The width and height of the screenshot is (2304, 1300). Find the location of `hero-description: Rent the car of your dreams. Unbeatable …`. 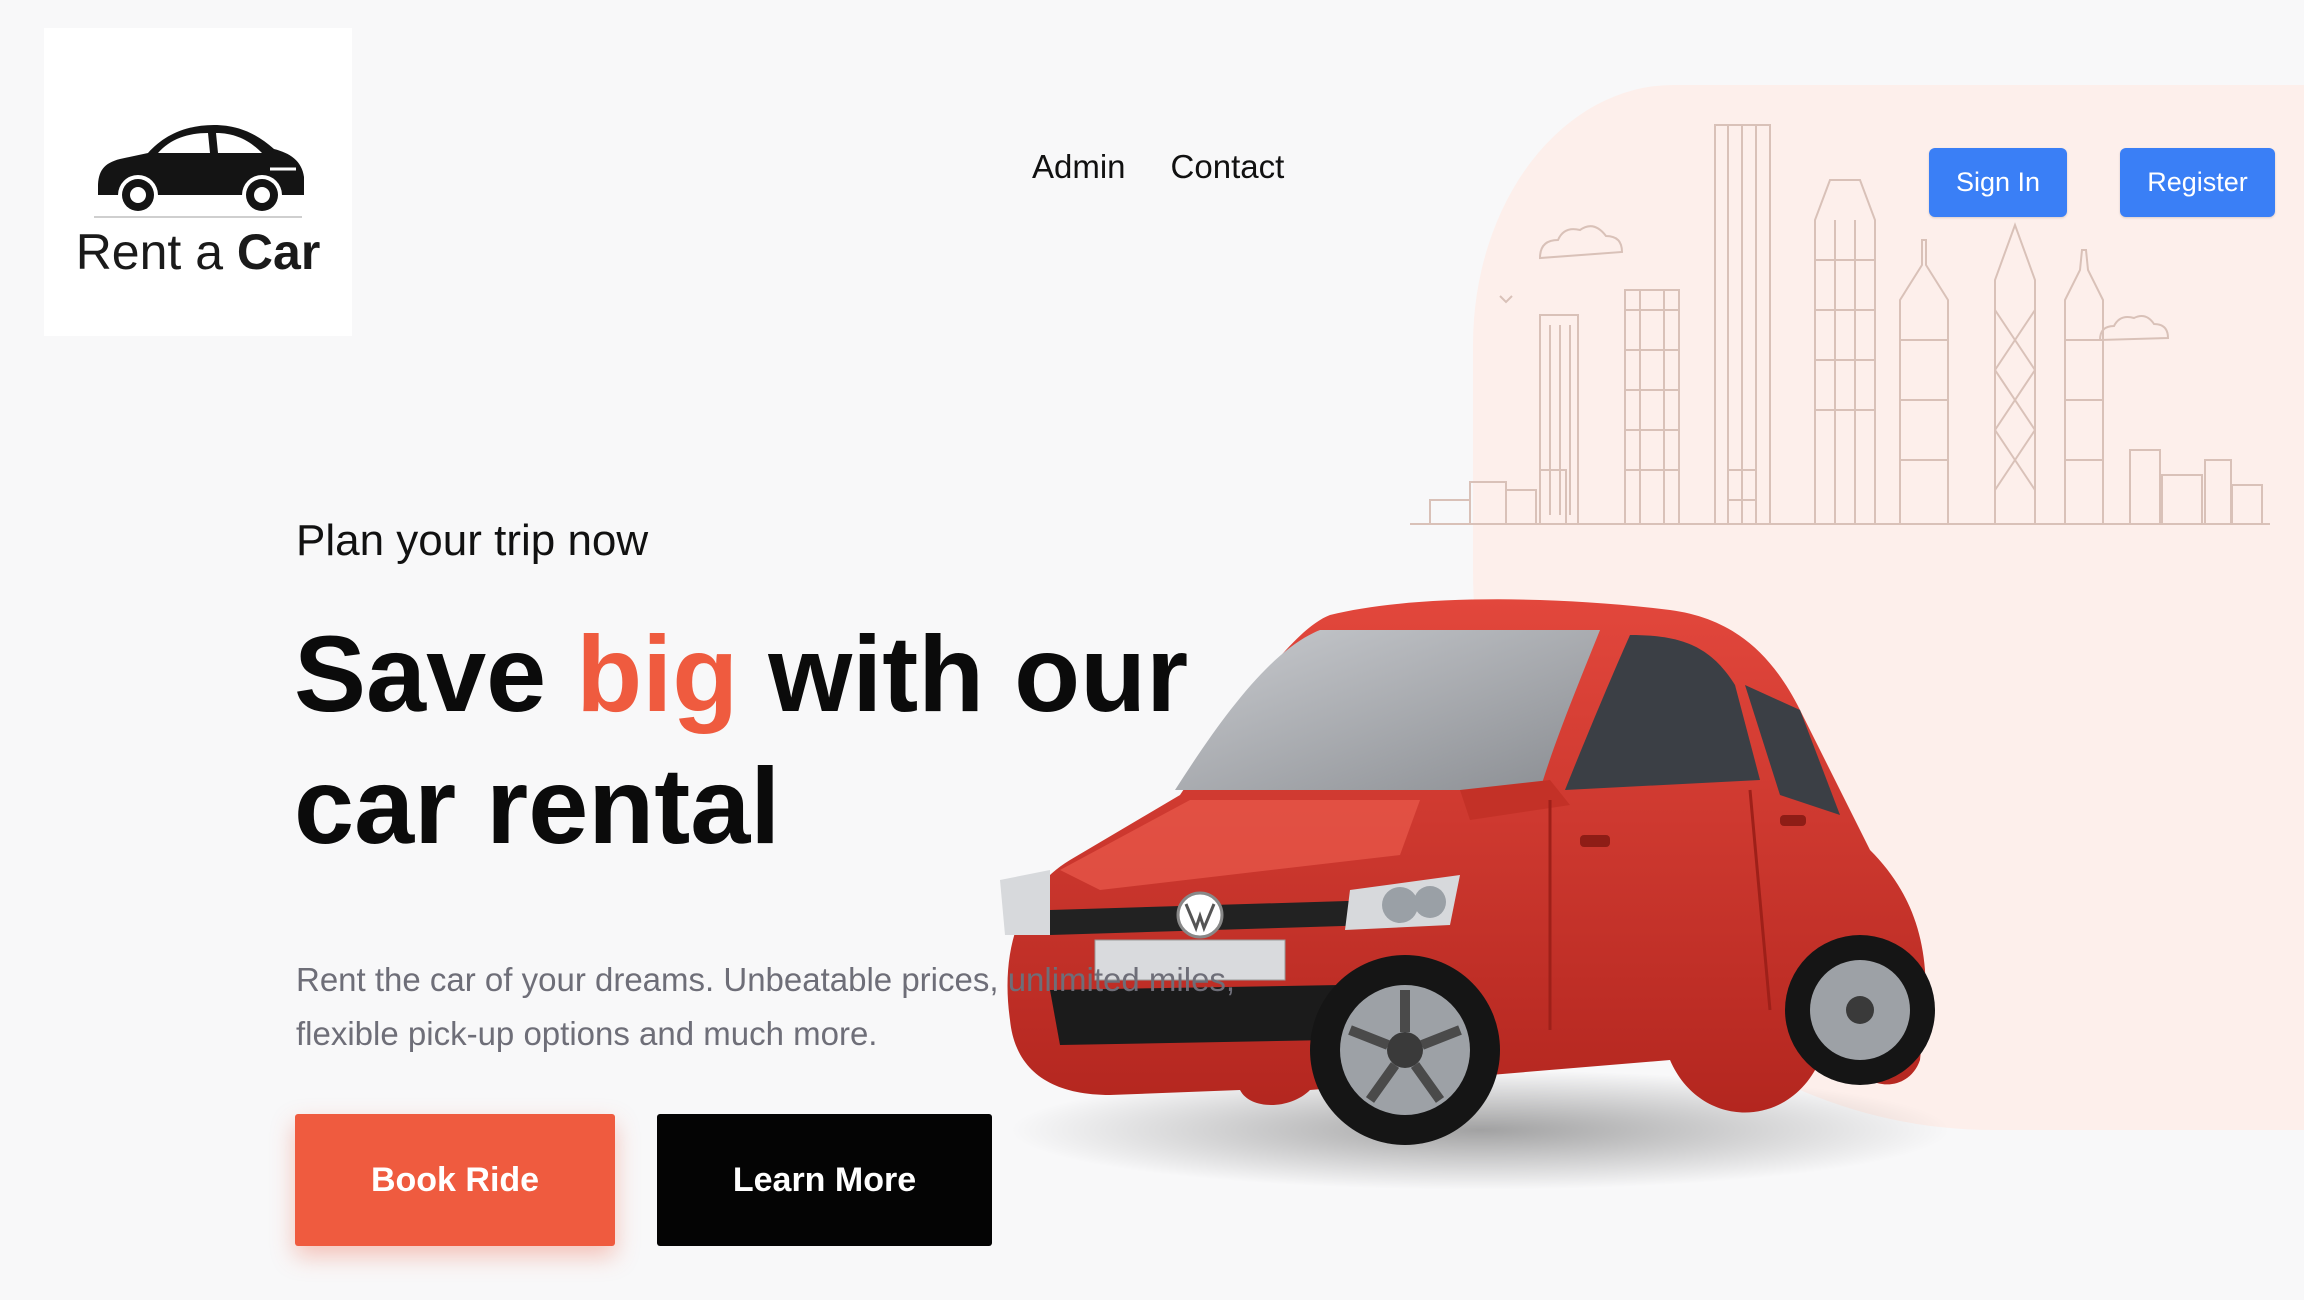

hero-description: Rent the car of your dreams. Unbeatable … is located at coordinates (766, 1006).